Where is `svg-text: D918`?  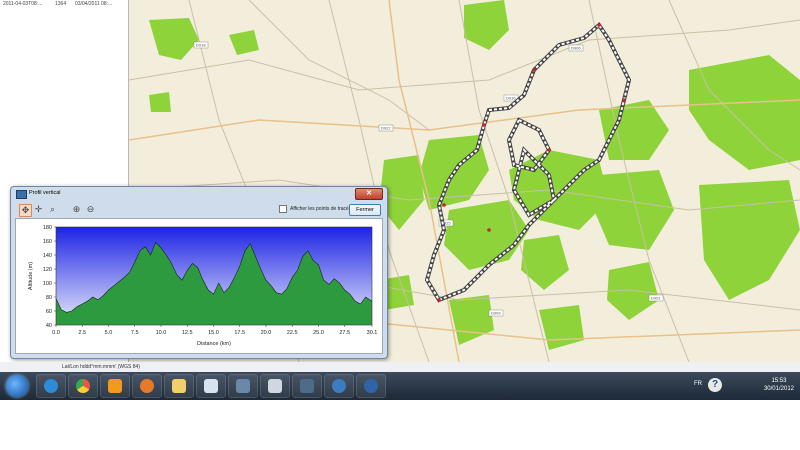
svg-text: D918 is located at coordinates (201, 45).